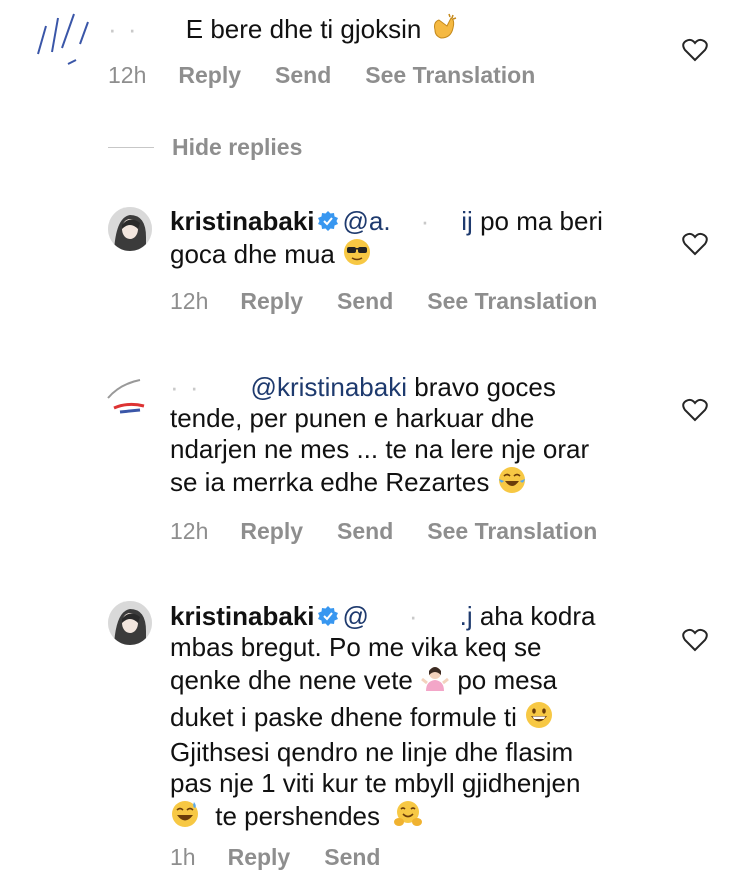 The height and width of the screenshot is (881, 750). Describe the element at coordinates (357, 255) in the screenshot. I see `sunglasses-face-icon` at that location.